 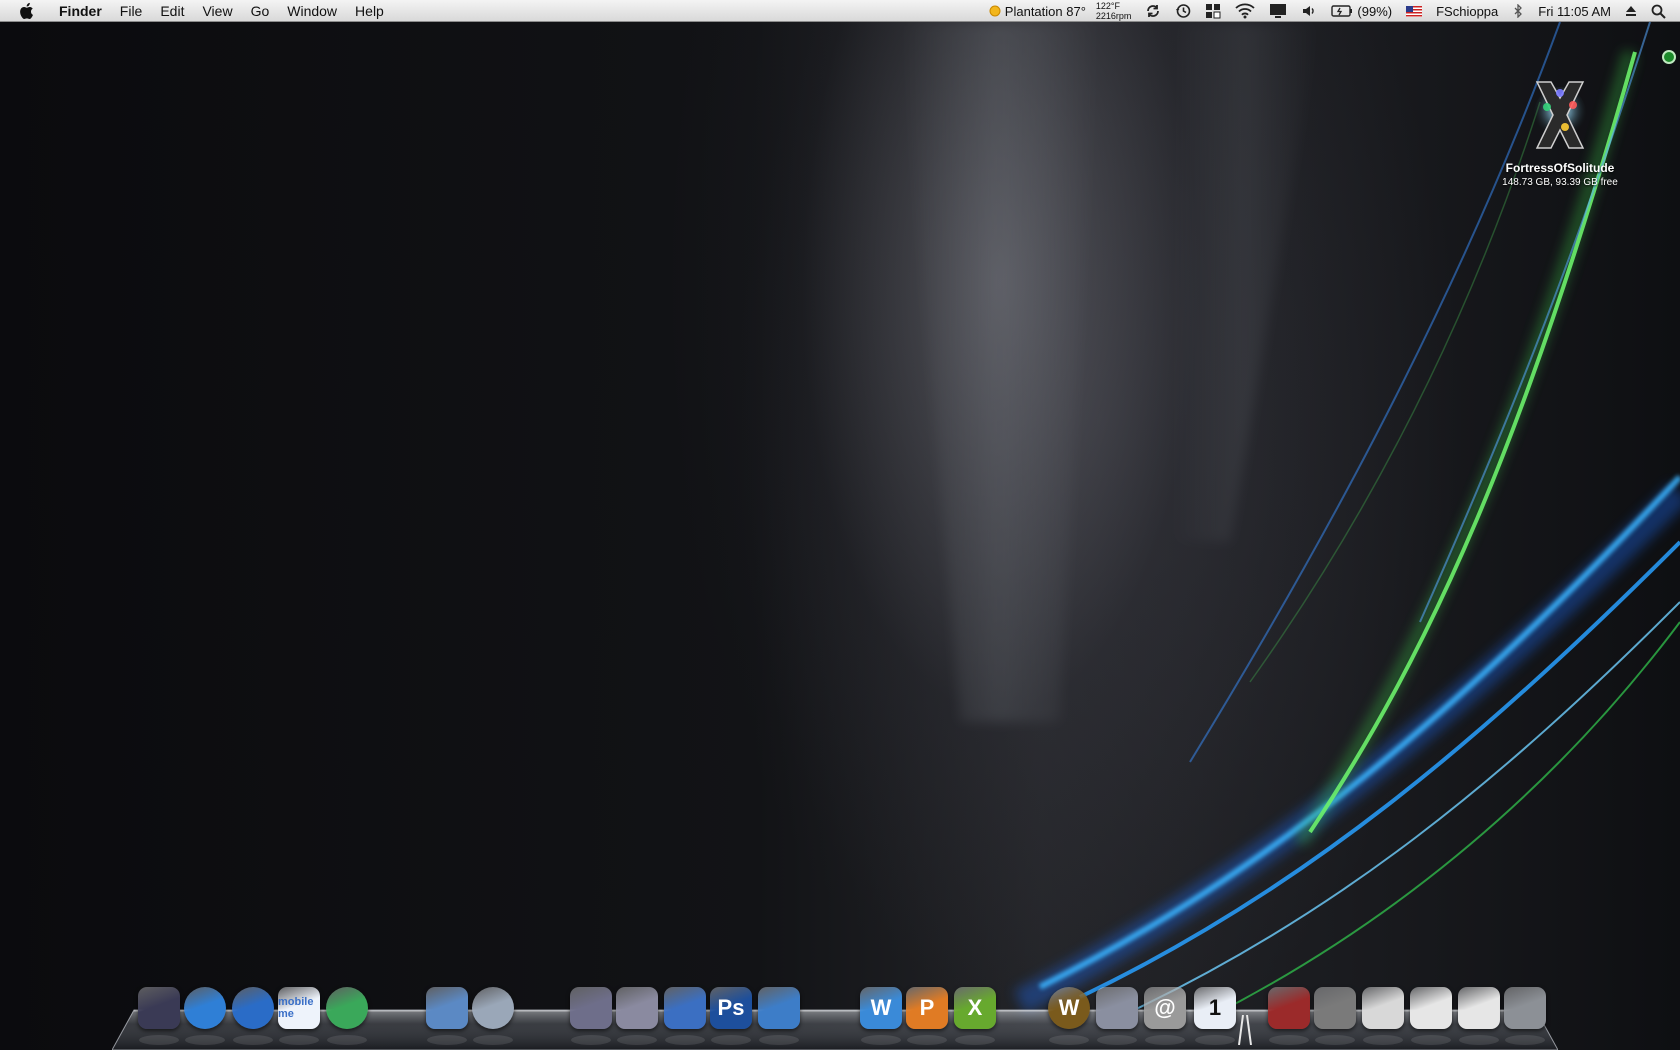 I want to click on vmware-icon, so click(x=1117, y=1008).